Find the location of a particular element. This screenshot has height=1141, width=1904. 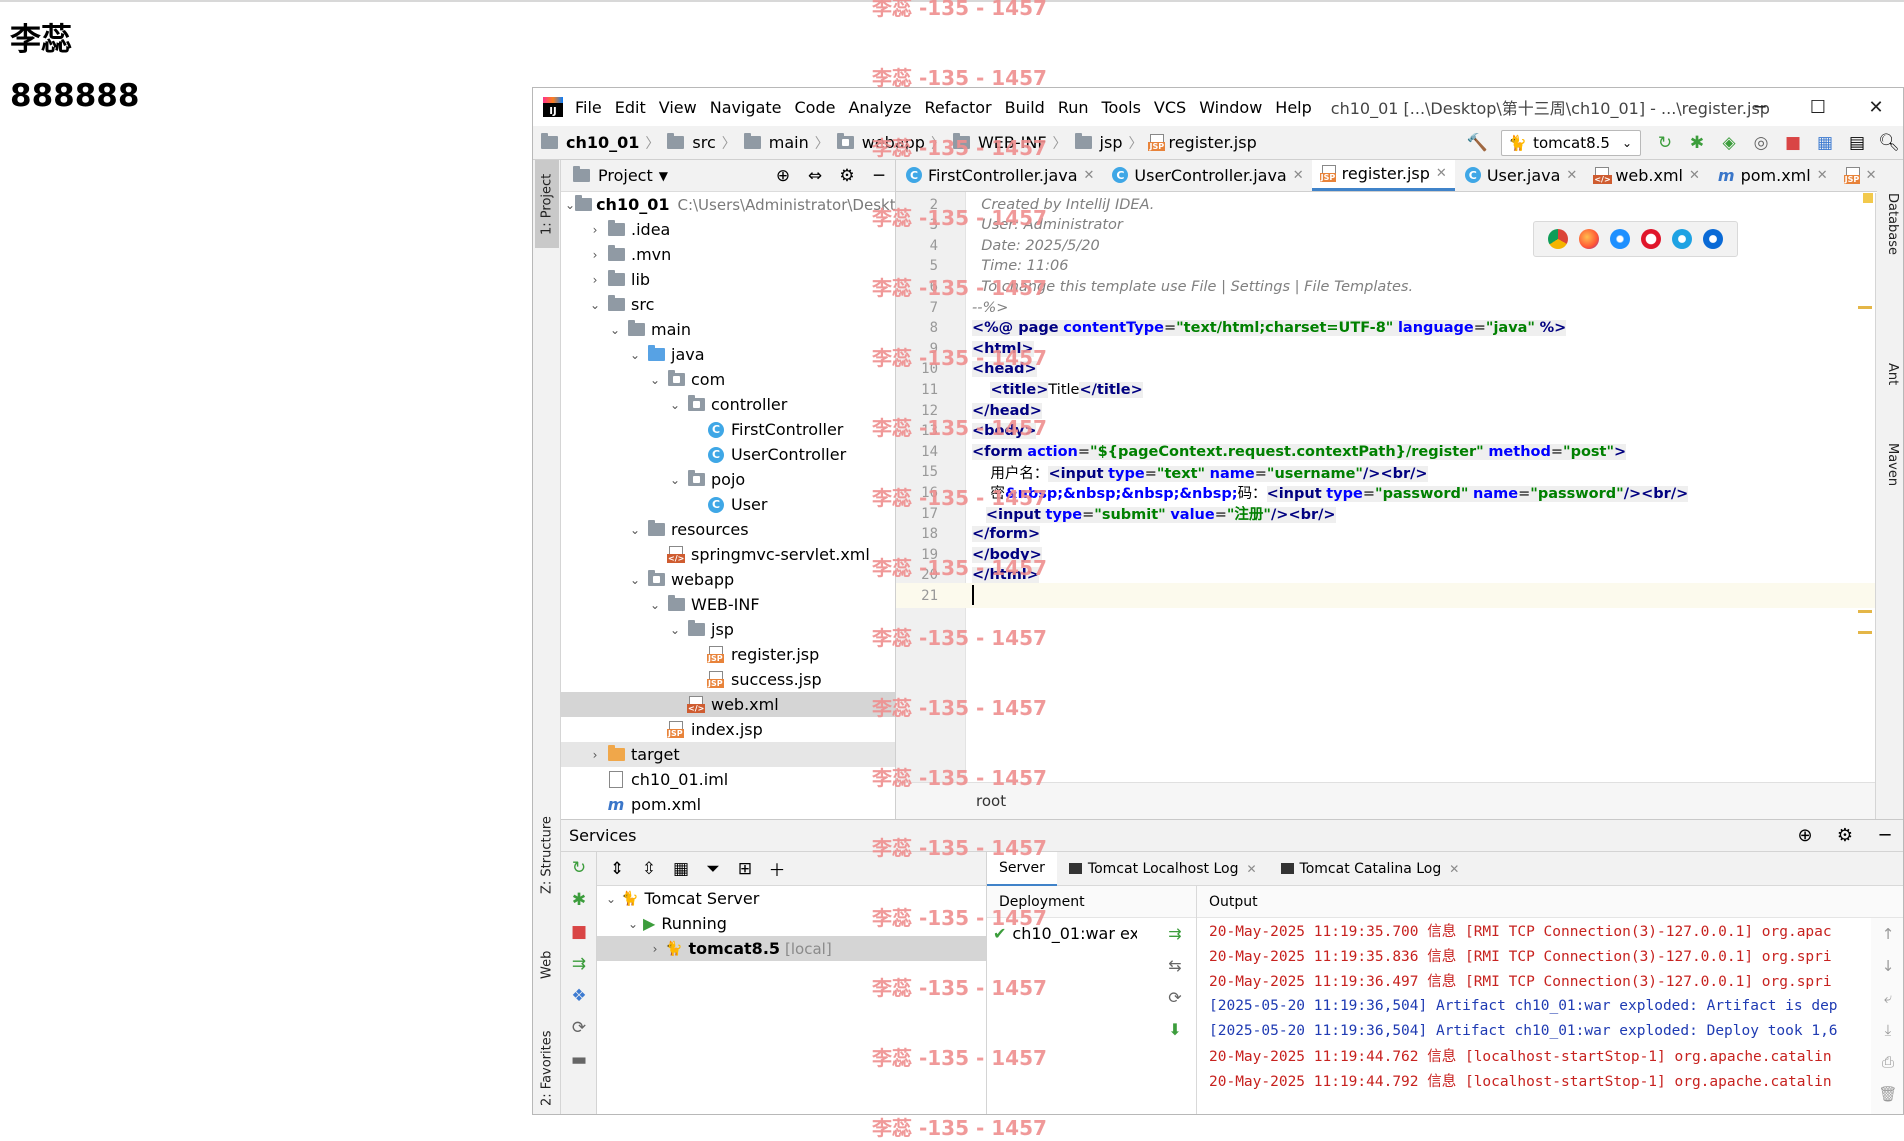

tool-tab-ant: Ant is located at coordinates (1890, 393).